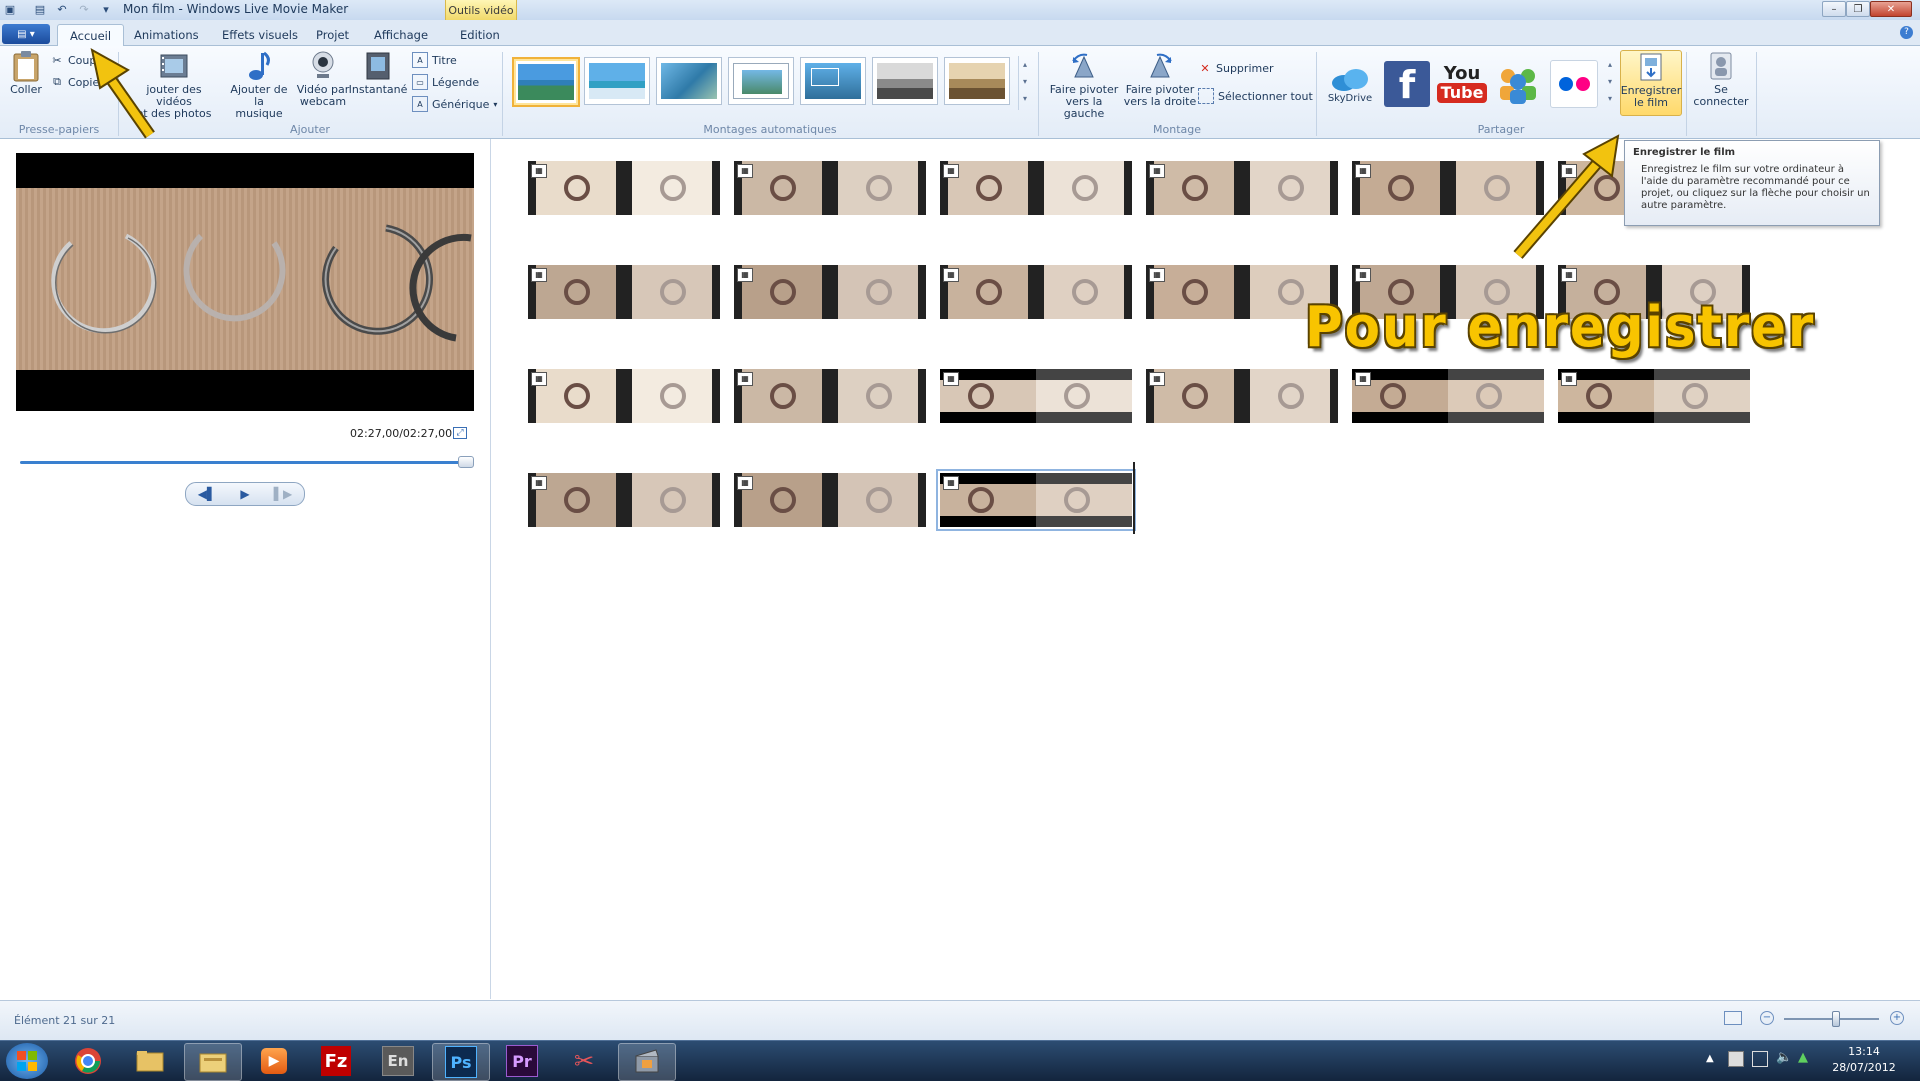 This screenshot has height=1081, width=1920. Describe the element at coordinates (1756, 94) in the screenshot. I see `group-separator` at that location.